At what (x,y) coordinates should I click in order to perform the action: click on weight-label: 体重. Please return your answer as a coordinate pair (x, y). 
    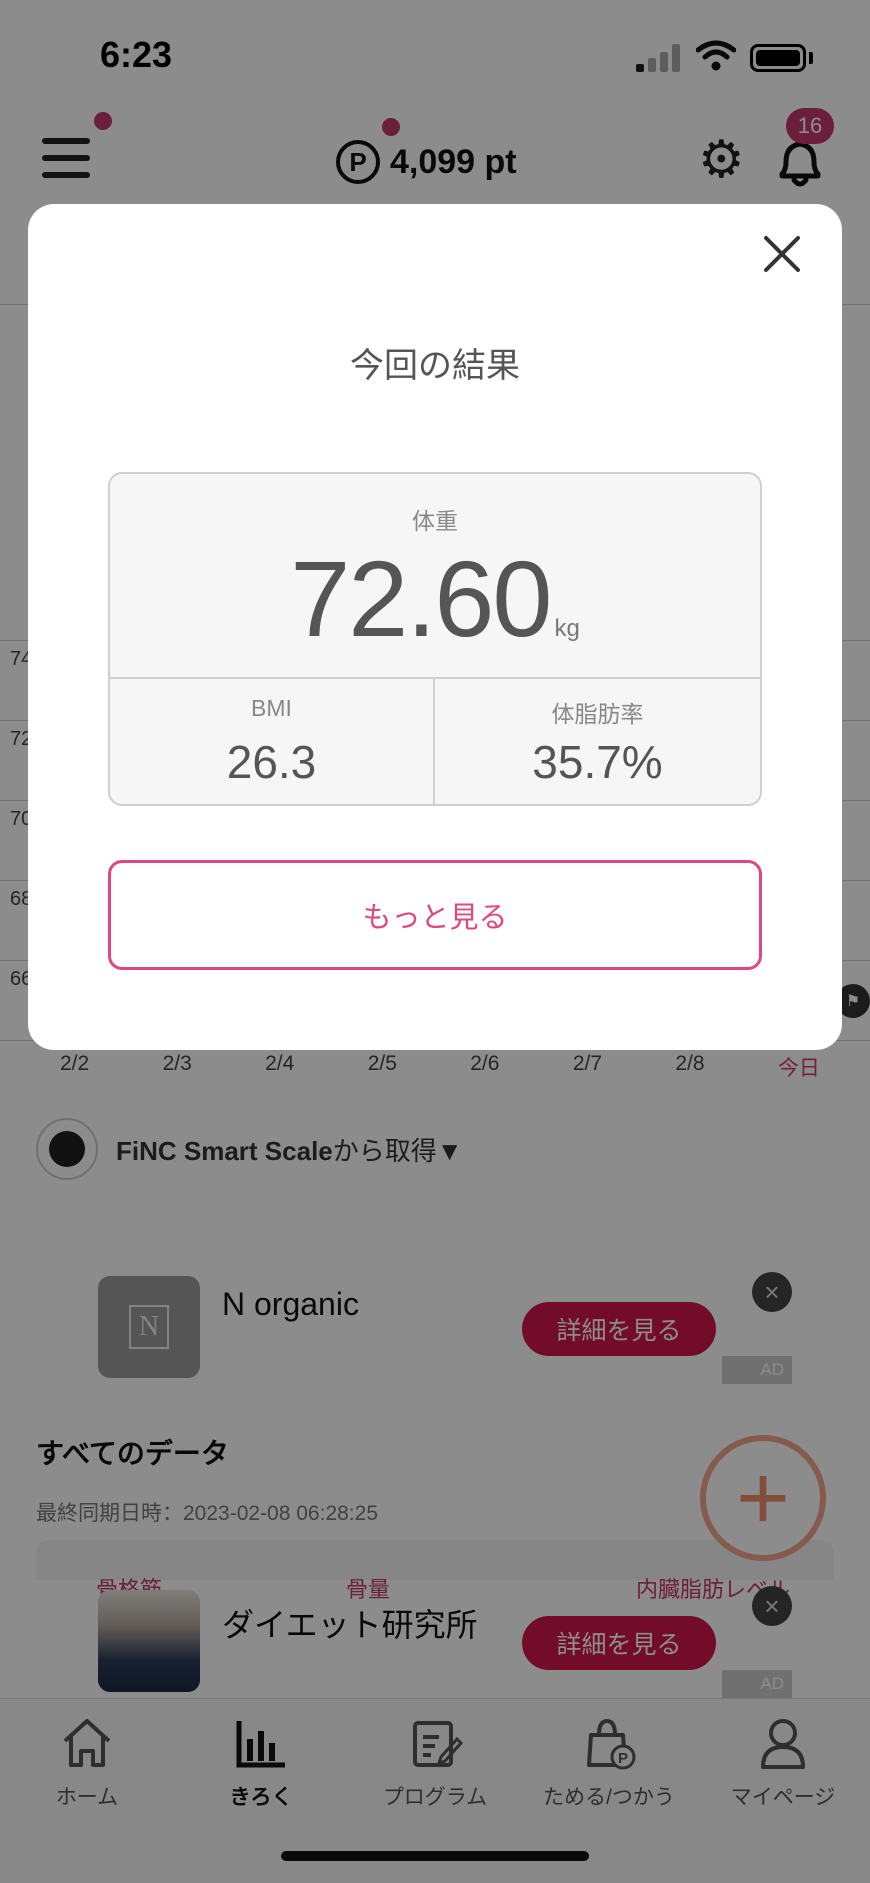
    Looking at the image, I should click on (435, 521).